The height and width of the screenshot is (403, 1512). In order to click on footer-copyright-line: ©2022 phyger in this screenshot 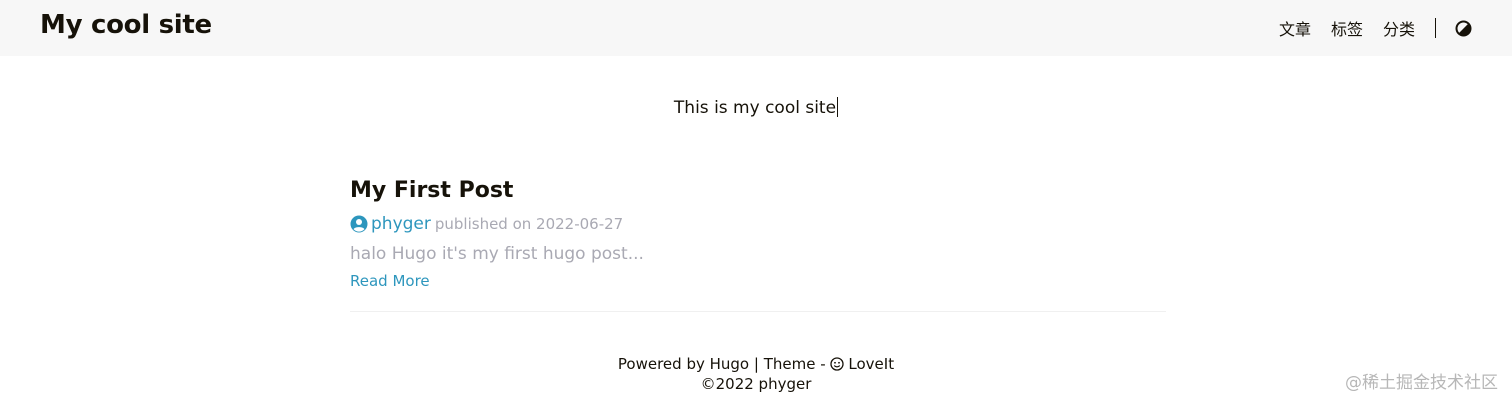, I will do `click(756, 384)`.